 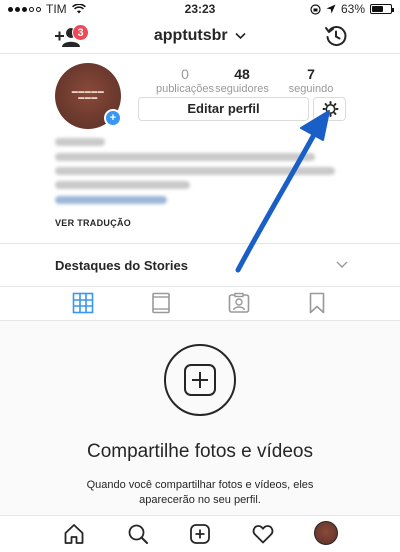 What do you see at coordinates (80, 142) in the screenshot?
I see `bio-name-blurred` at bounding box center [80, 142].